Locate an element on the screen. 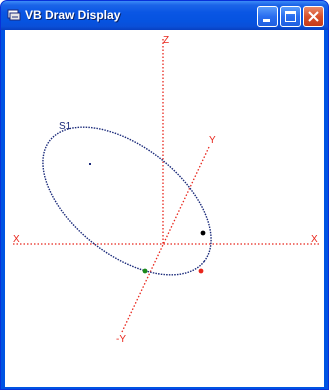 This screenshot has height=390, width=329. minimize-button is located at coordinates (267, 16).